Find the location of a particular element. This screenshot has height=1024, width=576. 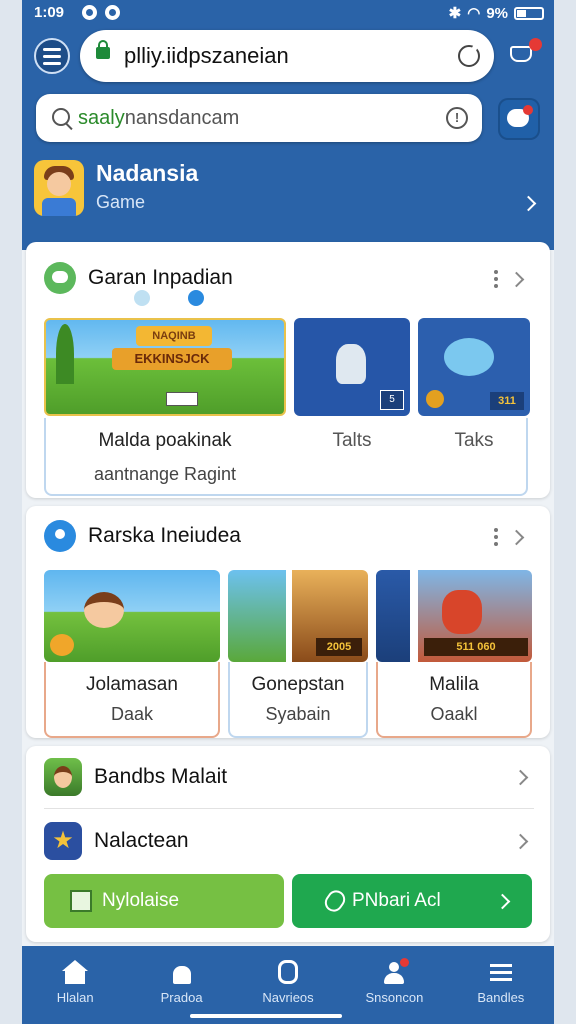

url-bar: plliy.iidpszaneian is located at coordinates (287, 56).